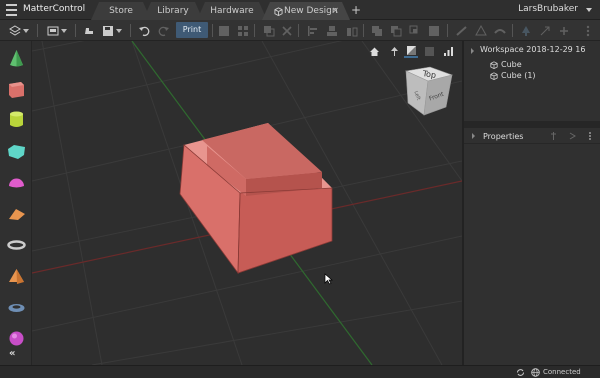 The width and height of the screenshot is (600, 378). Describe the element at coordinates (14, 30) in the screenshot. I see `view-options-icon` at that location.